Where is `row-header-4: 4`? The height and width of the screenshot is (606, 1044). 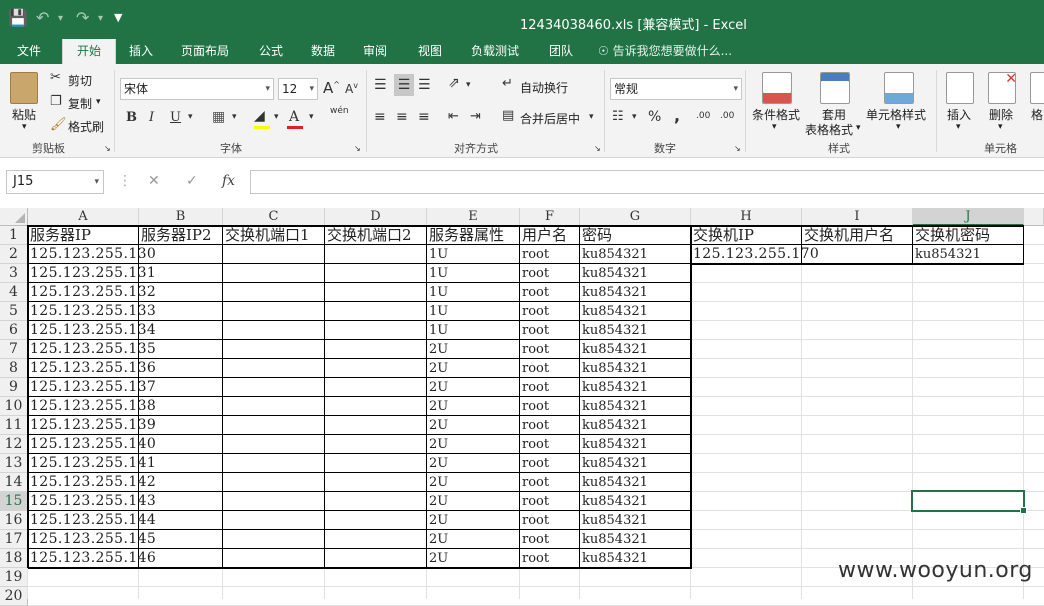 row-header-4: 4 is located at coordinates (14, 292).